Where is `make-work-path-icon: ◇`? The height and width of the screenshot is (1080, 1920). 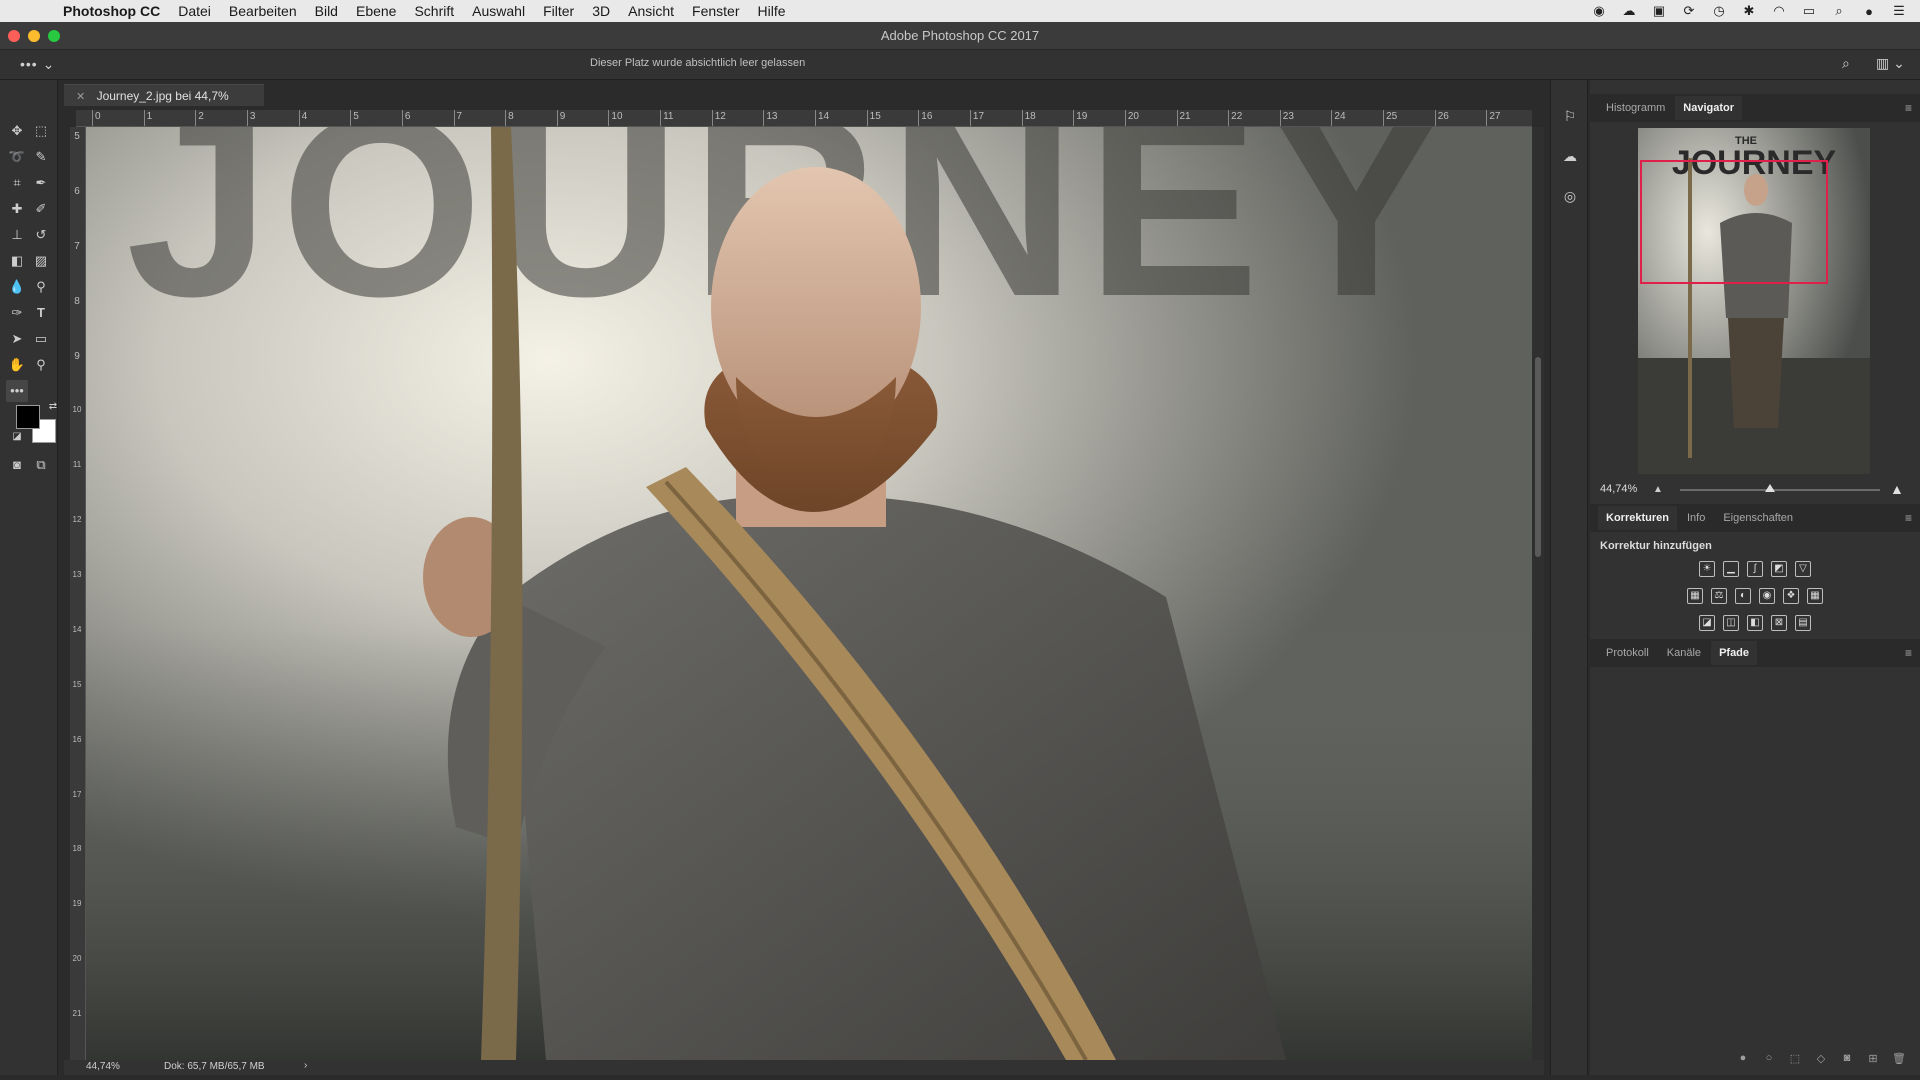
make-work-path-icon: ◇ is located at coordinates (1821, 1059).